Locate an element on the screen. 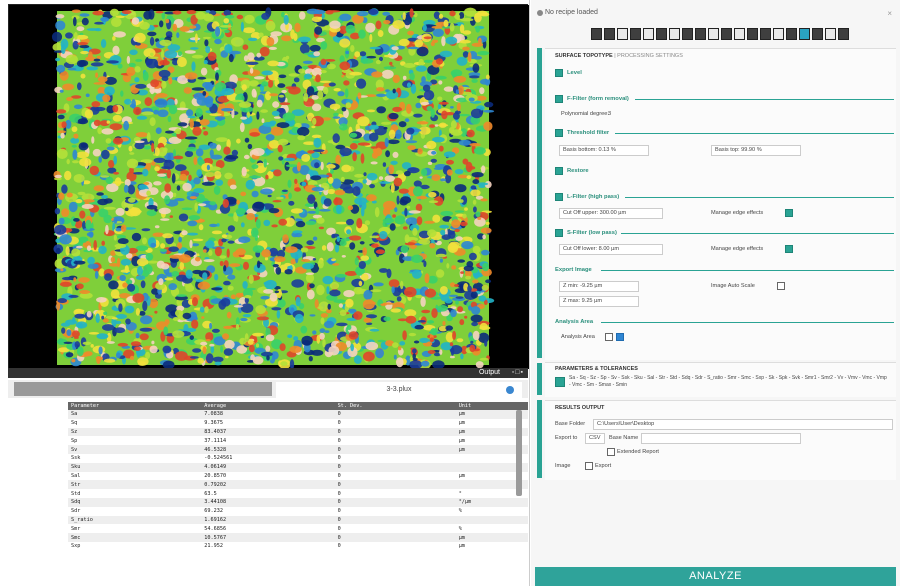 Image resolution: width=900 pixels, height=586 pixels. surface-topotype-label: SURFACE TOPOTYPE is located at coordinates (584, 56).